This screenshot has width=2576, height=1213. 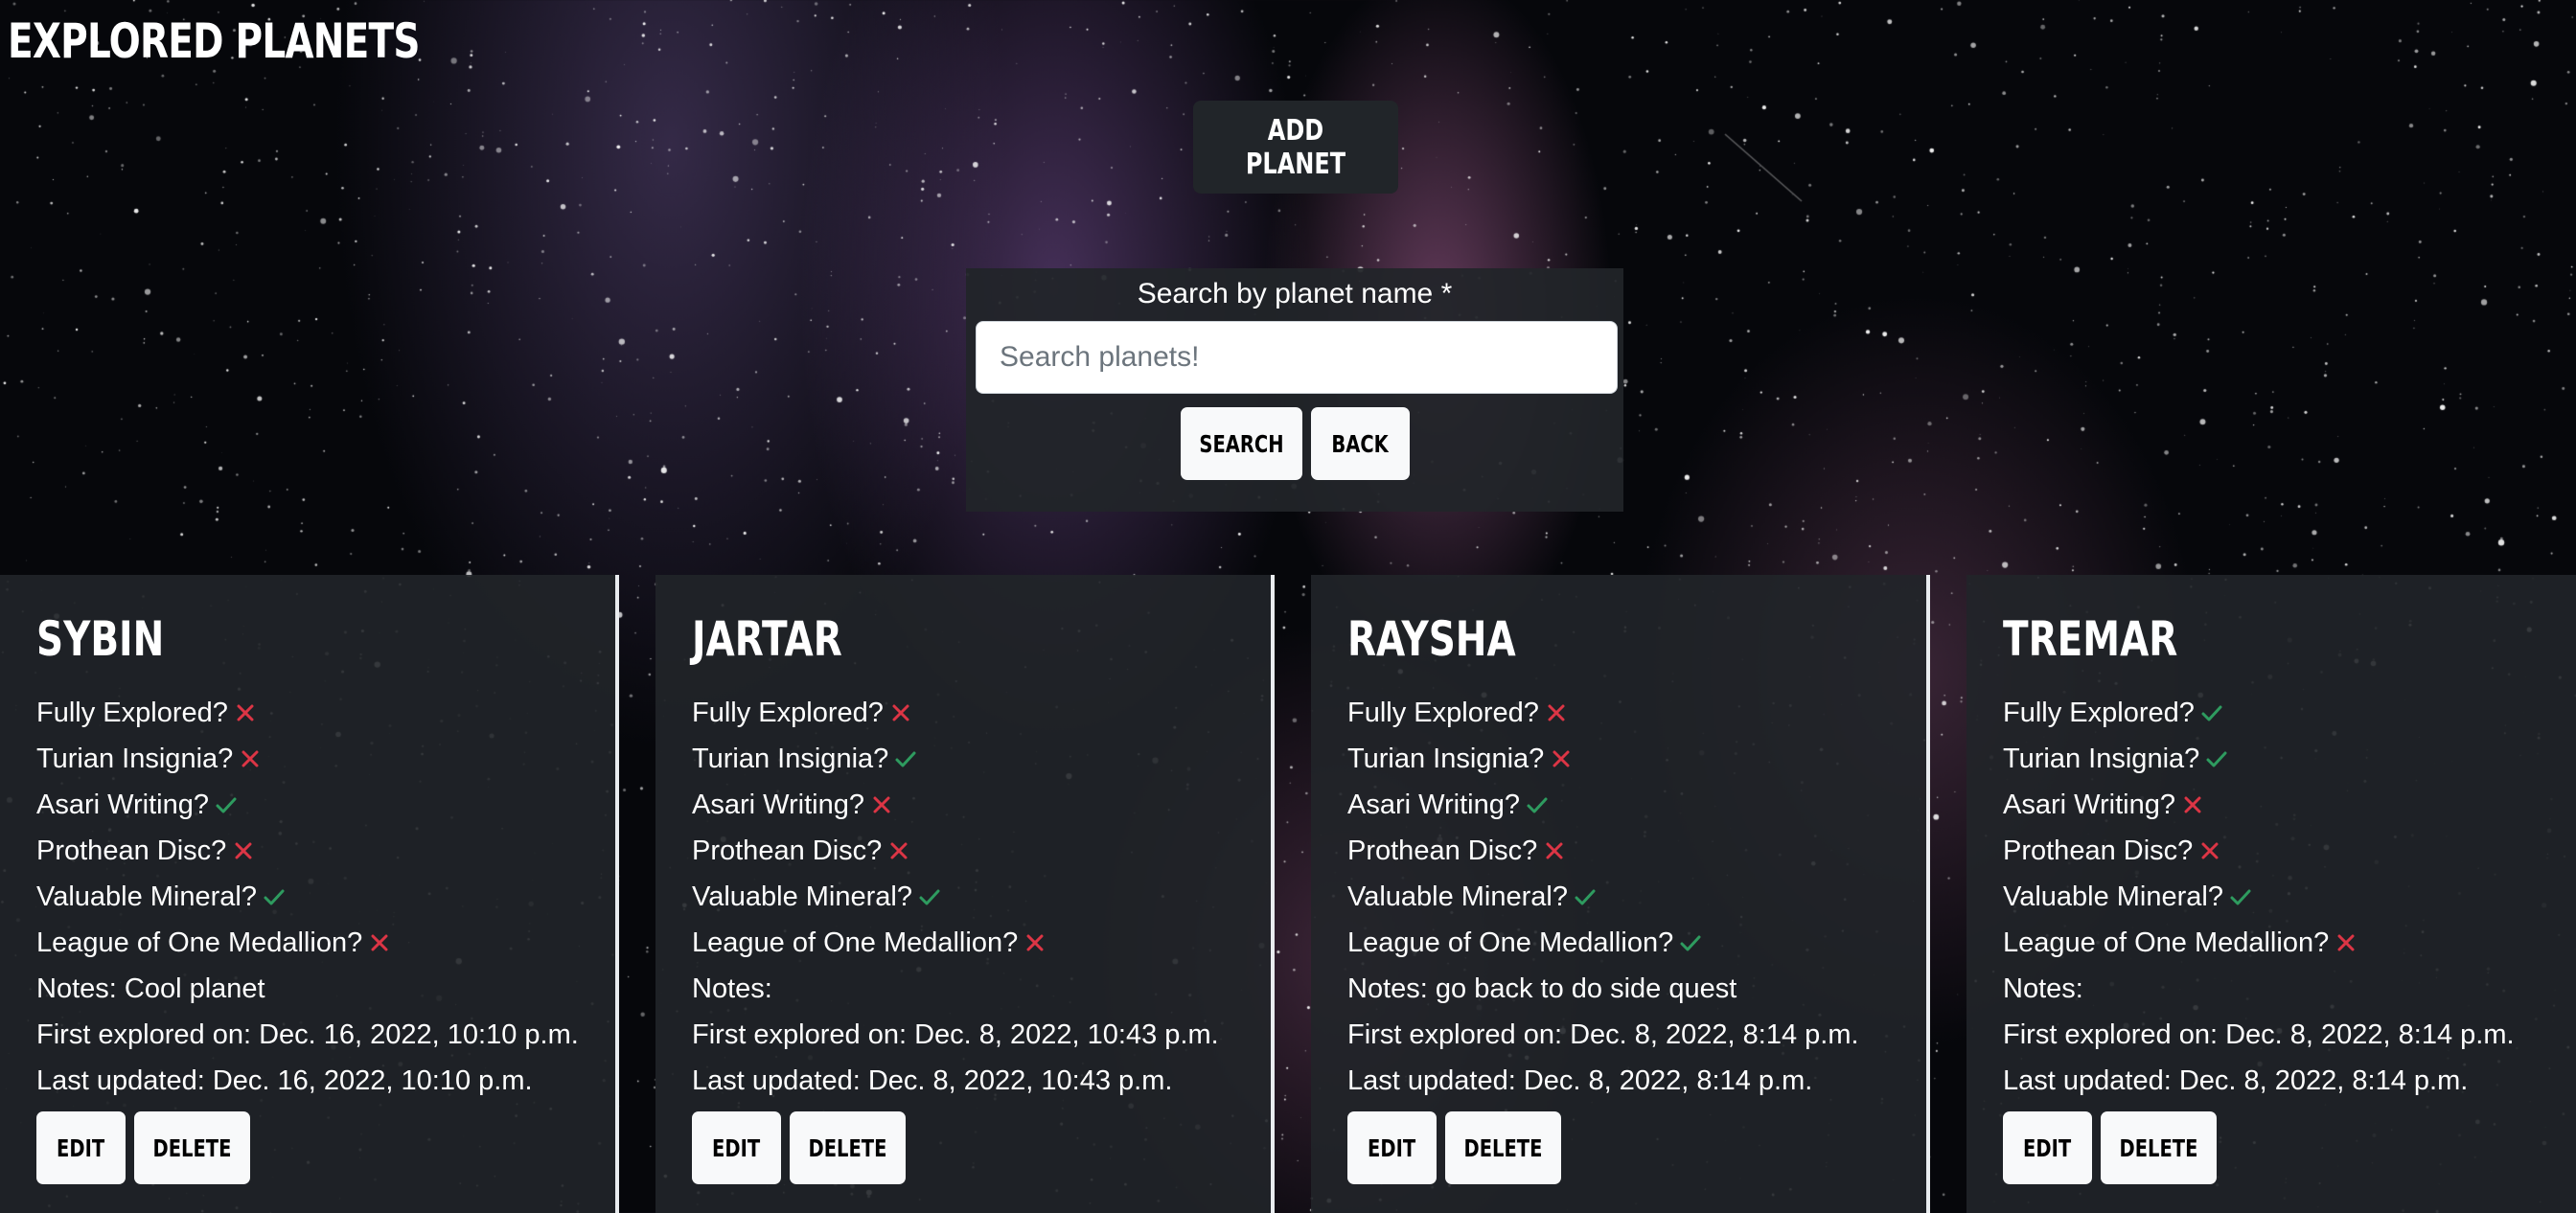 I want to click on search-input, so click(x=1297, y=357).